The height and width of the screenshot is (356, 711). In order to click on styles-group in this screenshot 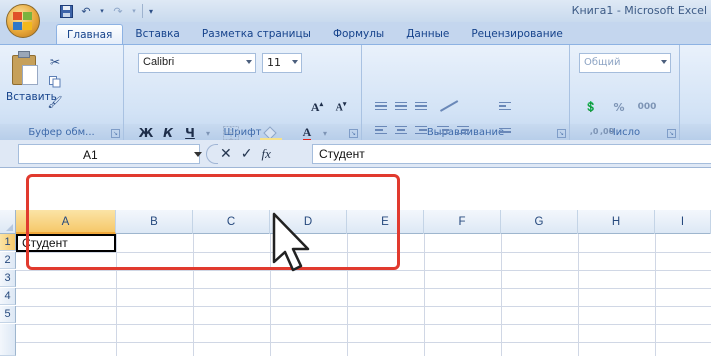, I will do `click(695, 93)`.